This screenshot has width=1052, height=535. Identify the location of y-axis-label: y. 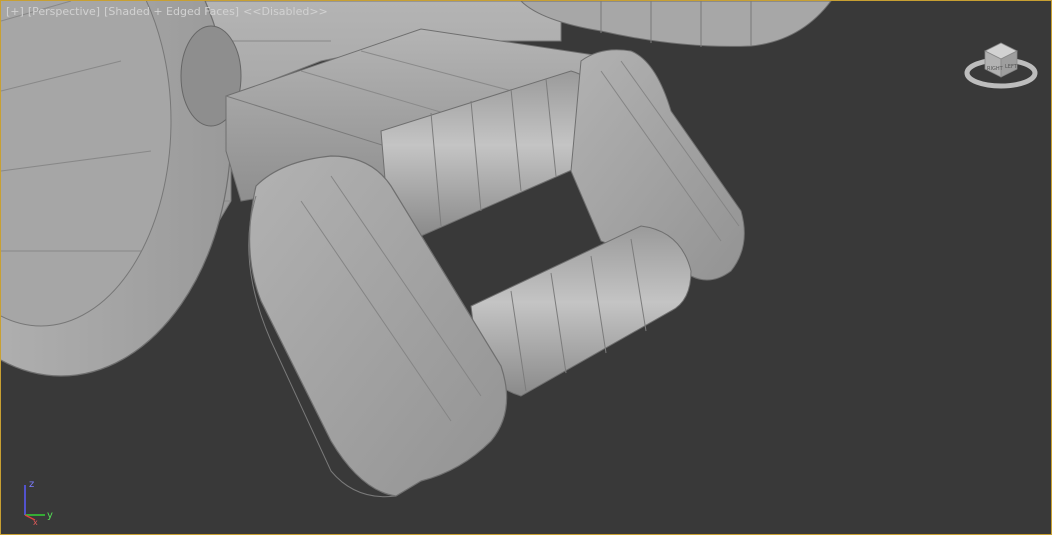
(50, 515).